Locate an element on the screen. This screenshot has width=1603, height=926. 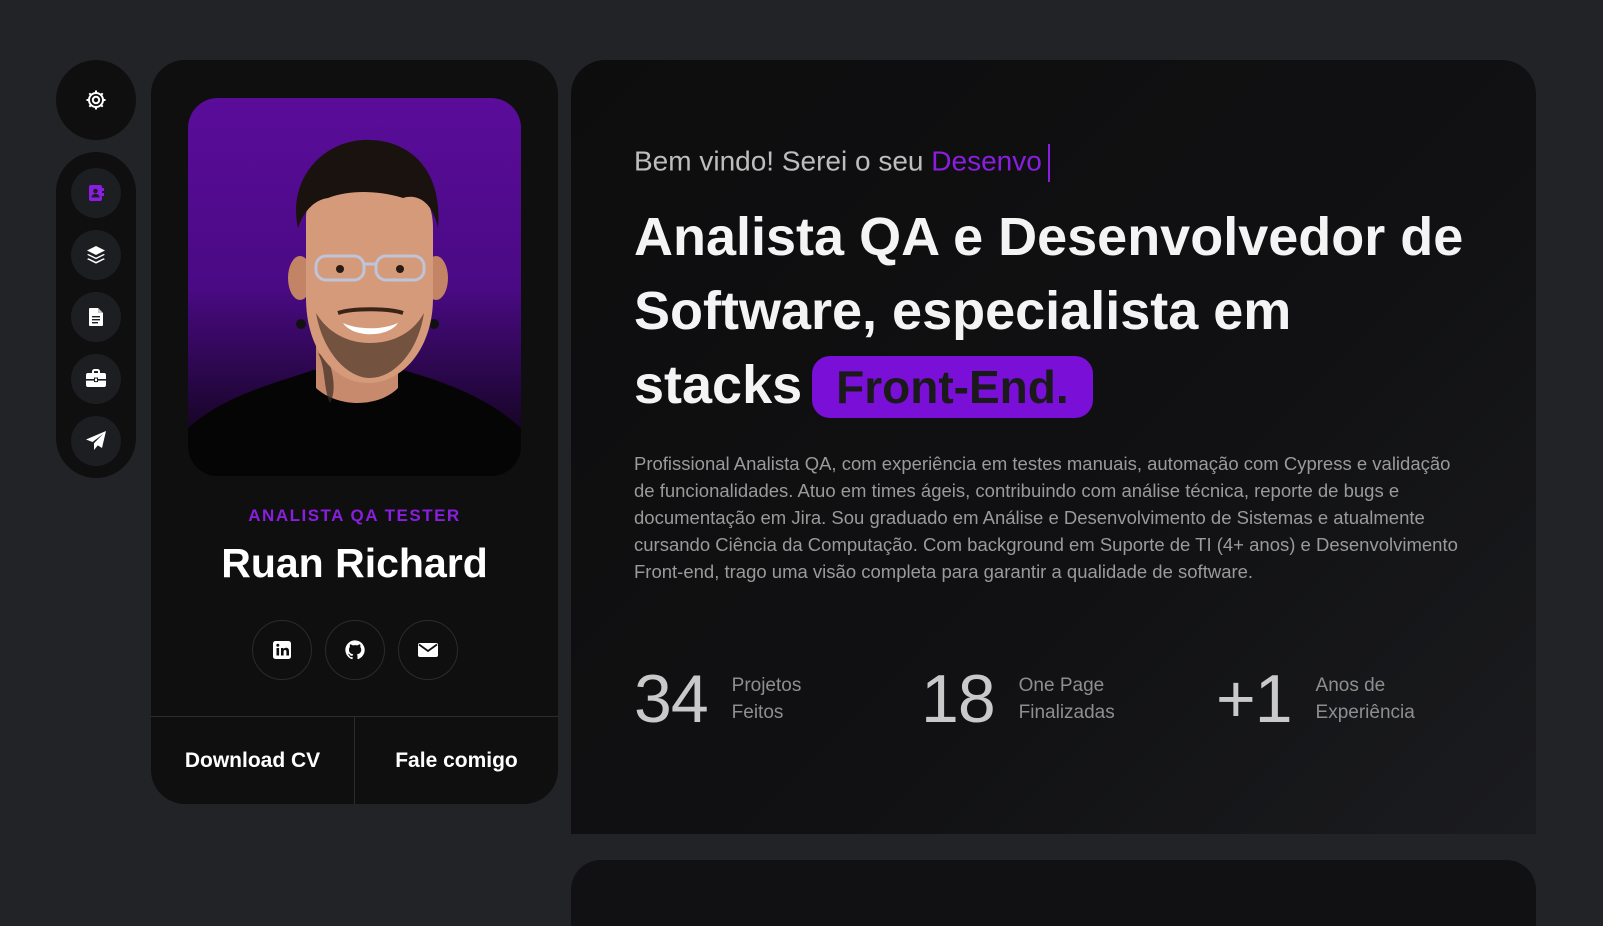
layers-icon is located at coordinates (96, 255).